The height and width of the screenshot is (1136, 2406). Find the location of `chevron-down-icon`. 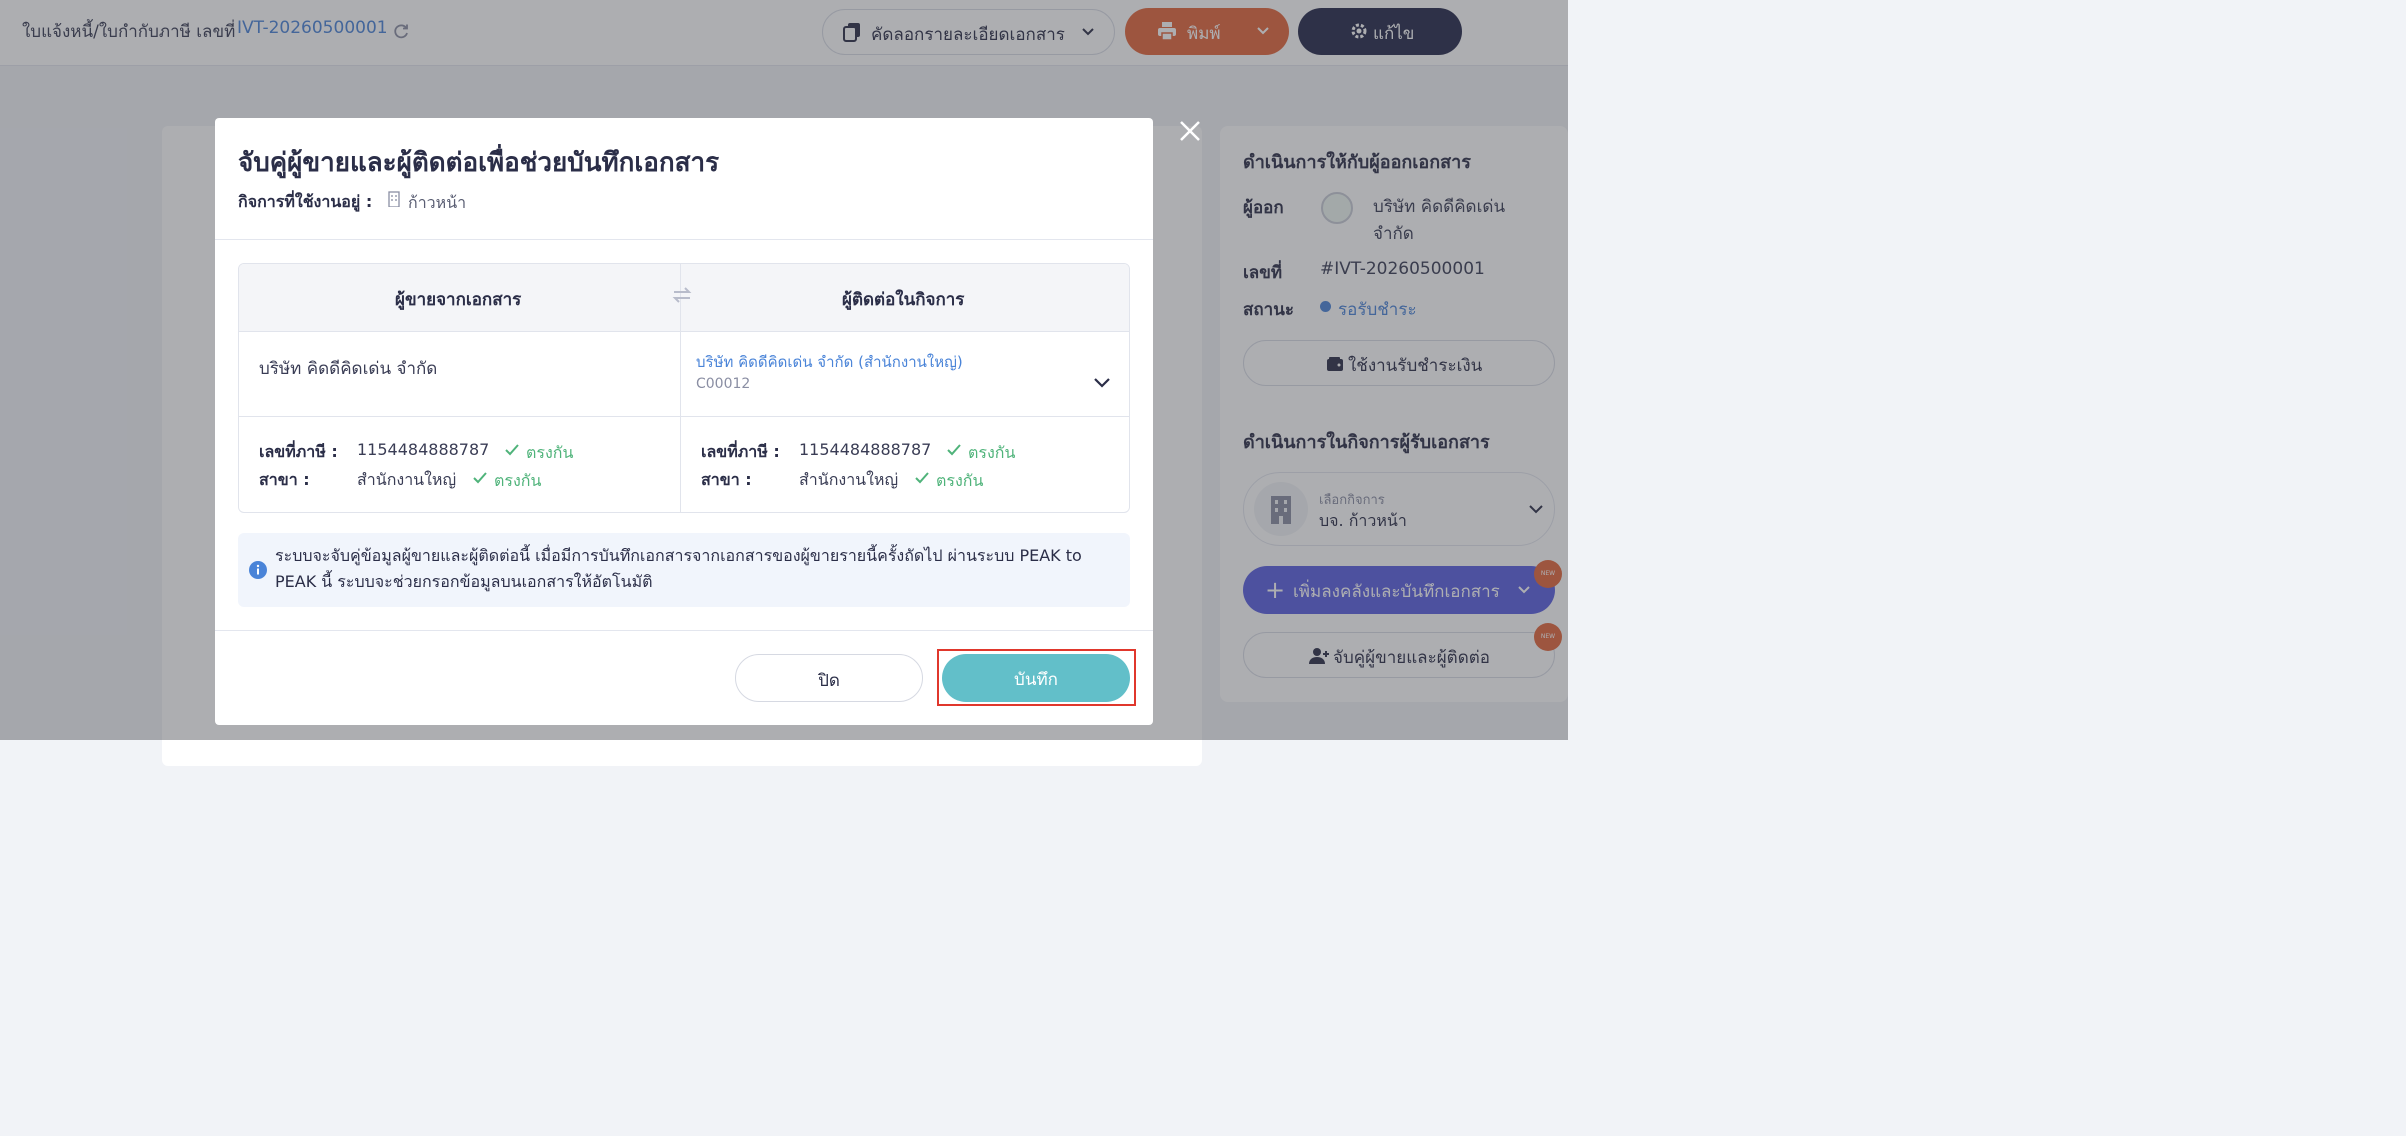

chevron-down-icon is located at coordinates (1102, 383).